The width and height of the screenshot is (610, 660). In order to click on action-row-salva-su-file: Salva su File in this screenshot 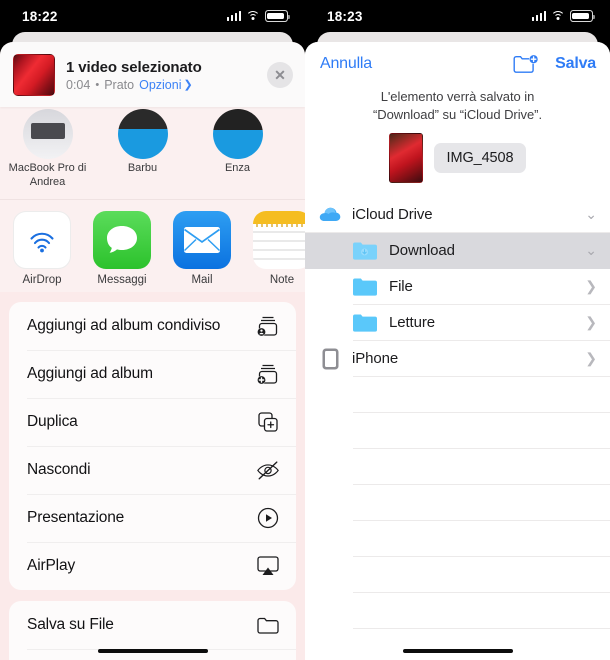, I will do `click(152, 625)`.